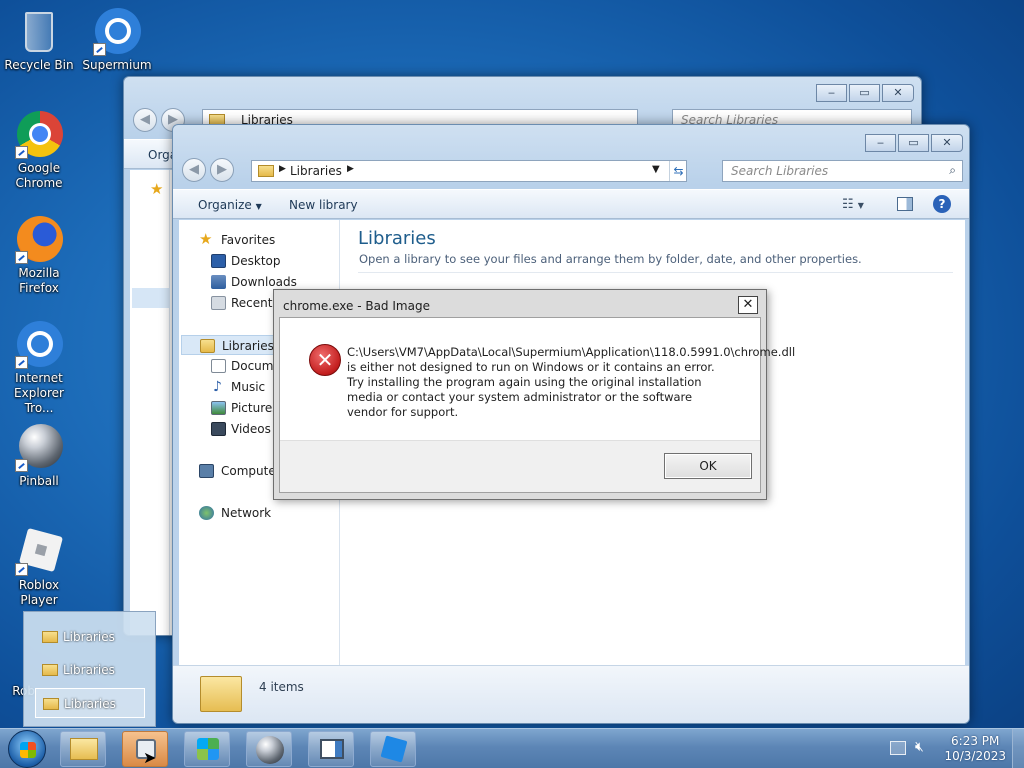 Image resolution: width=1024 pixels, height=768 pixels. I want to click on desktop-icon-supermium: Supermium, so click(117, 40).